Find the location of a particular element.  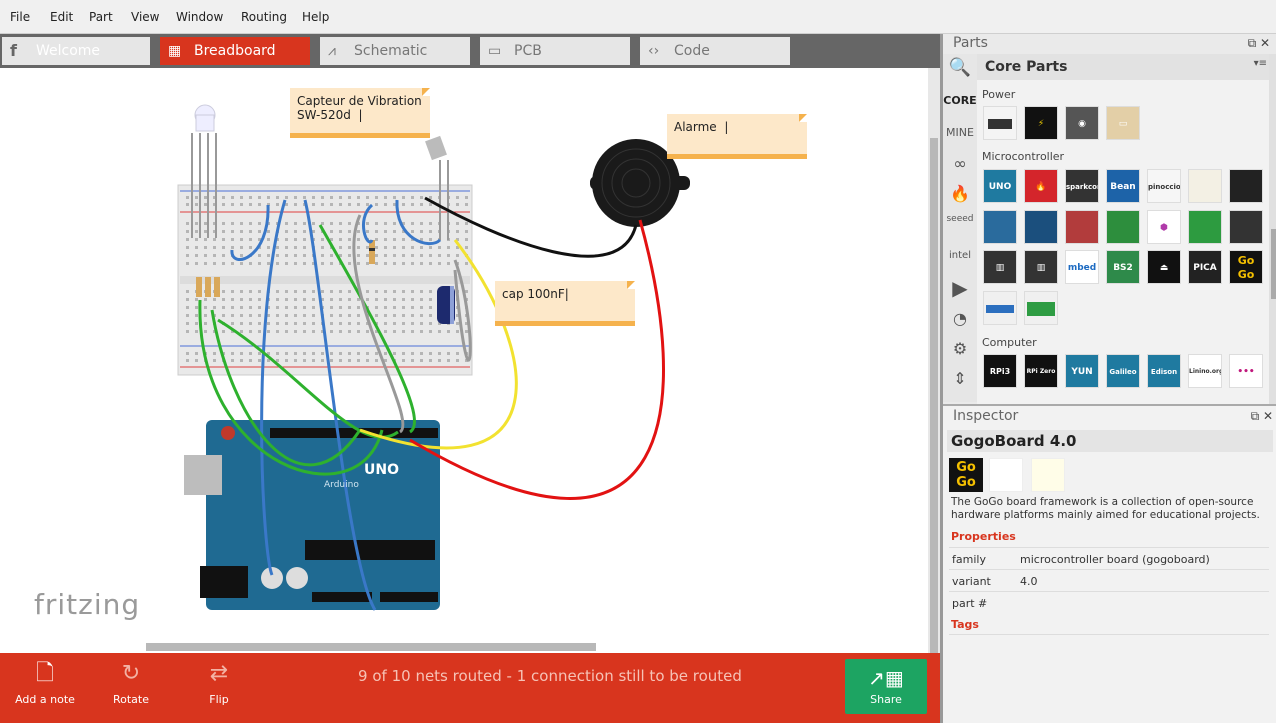

bin-mine: MINE is located at coordinates (960, 132).